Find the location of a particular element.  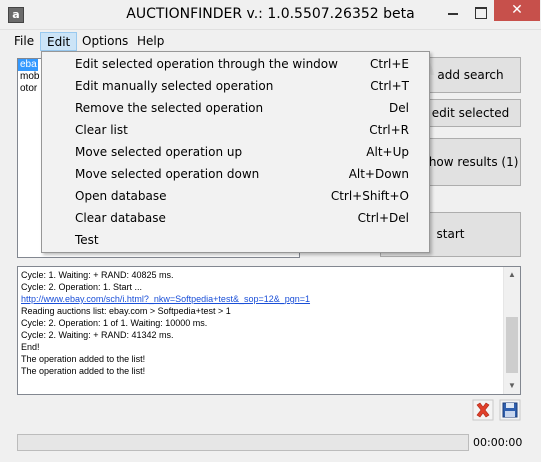

close-button: ✕ is located at coordinates (517, 10).